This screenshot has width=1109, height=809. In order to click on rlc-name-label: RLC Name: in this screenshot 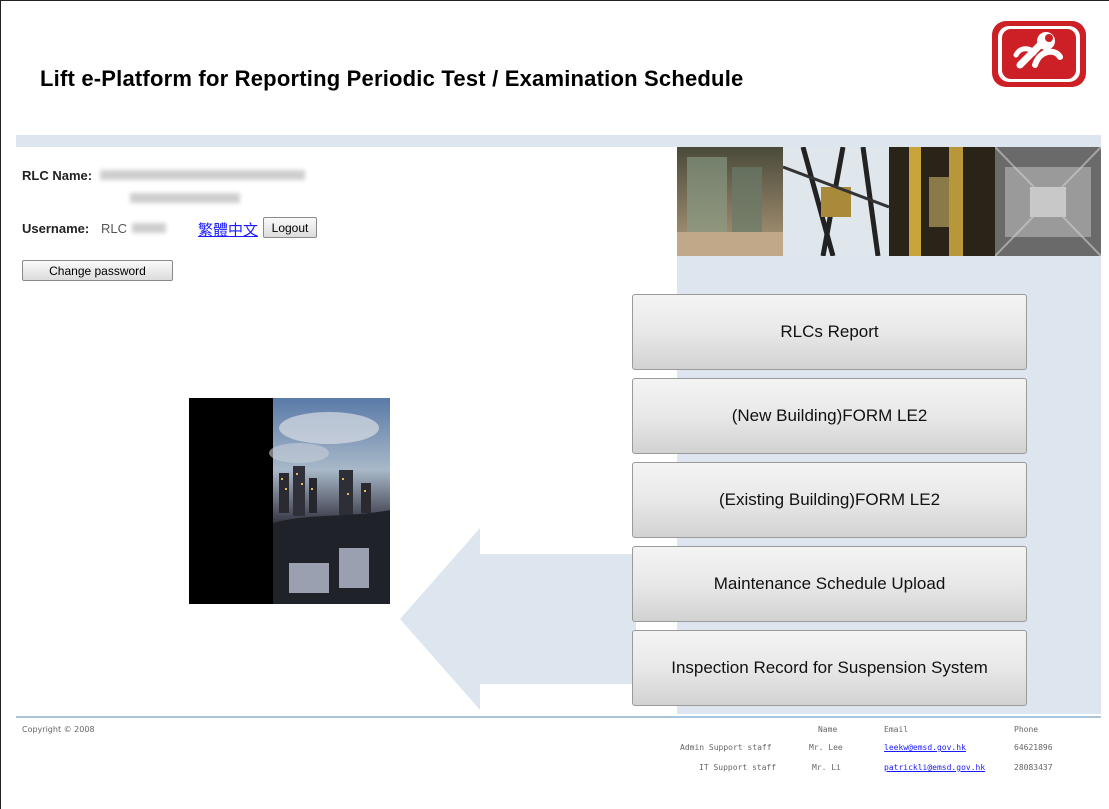, I will do `click(57, 175)`.